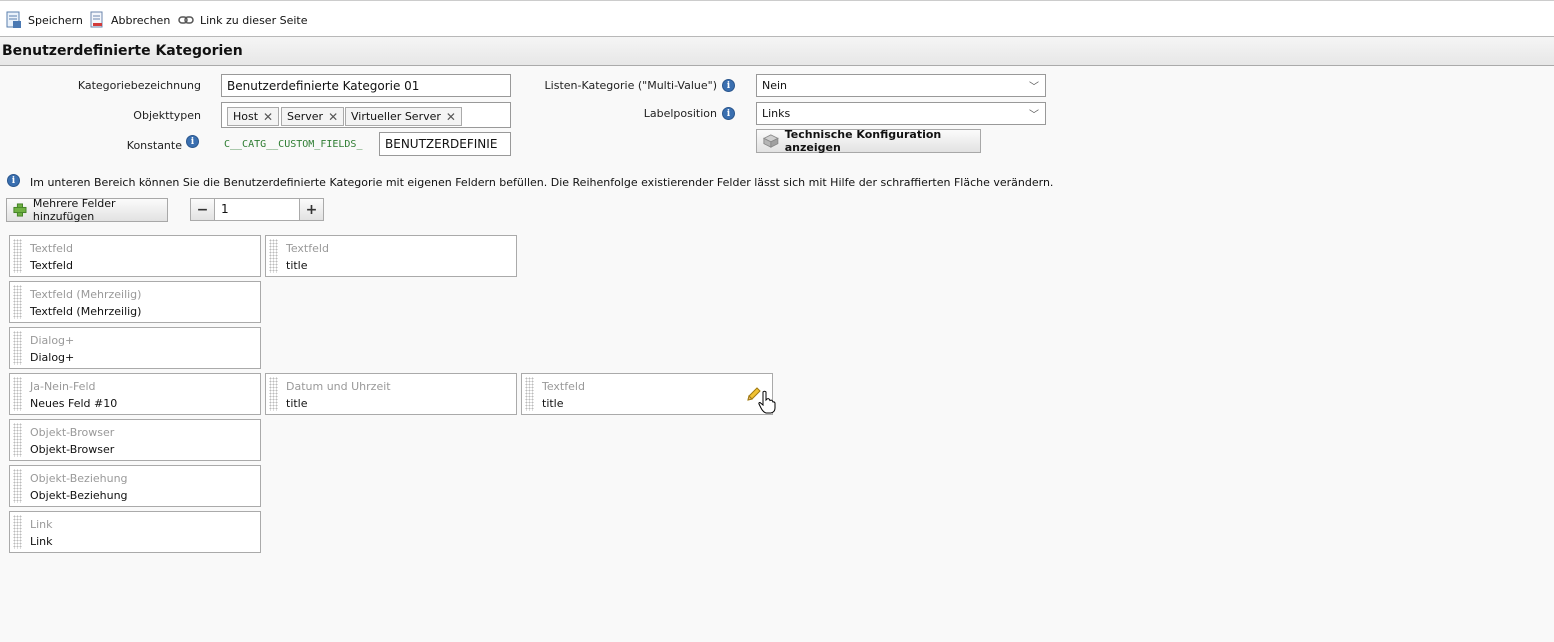 This screenshot has height=642, width=1554. What do you see at coordinates (186, 20) in the screenshot?
I see `link-icon` at bounding box center [186, 20].